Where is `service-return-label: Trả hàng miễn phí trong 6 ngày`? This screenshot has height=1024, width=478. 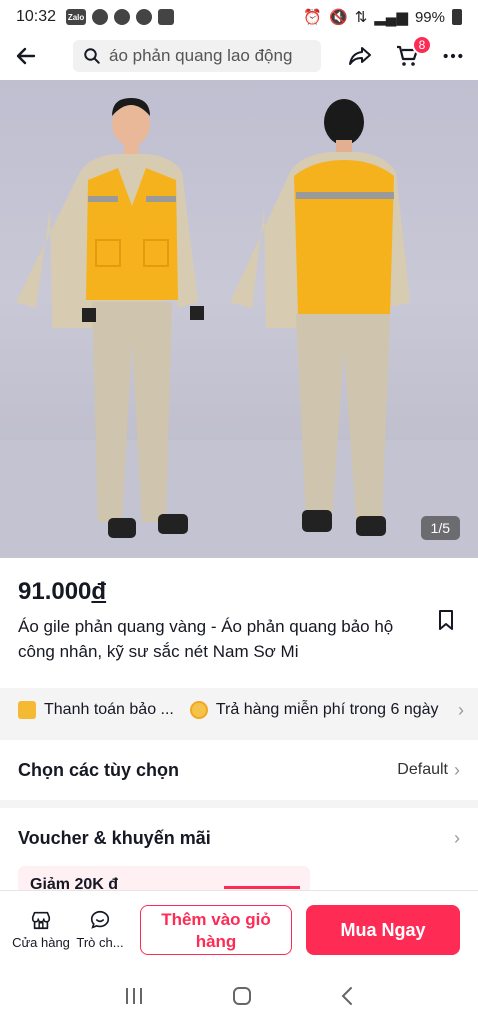
service-return-label: Trả hàng miễn phí trong 6 ngày is located at coordinates (327, 709).